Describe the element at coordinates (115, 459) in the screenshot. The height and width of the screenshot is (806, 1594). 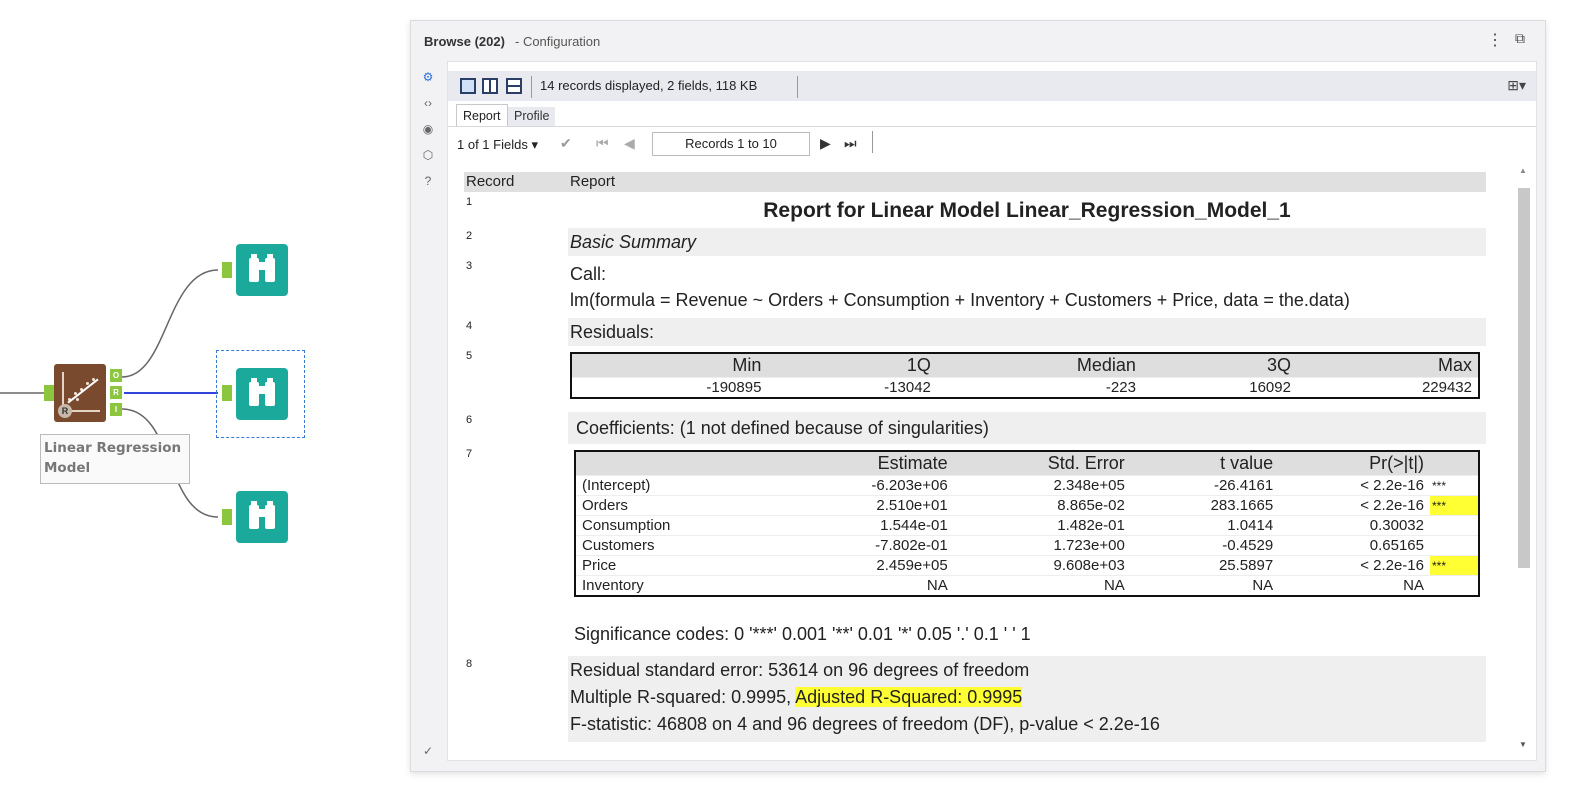
I see `tool-label: Linear Regression Model` at that location.